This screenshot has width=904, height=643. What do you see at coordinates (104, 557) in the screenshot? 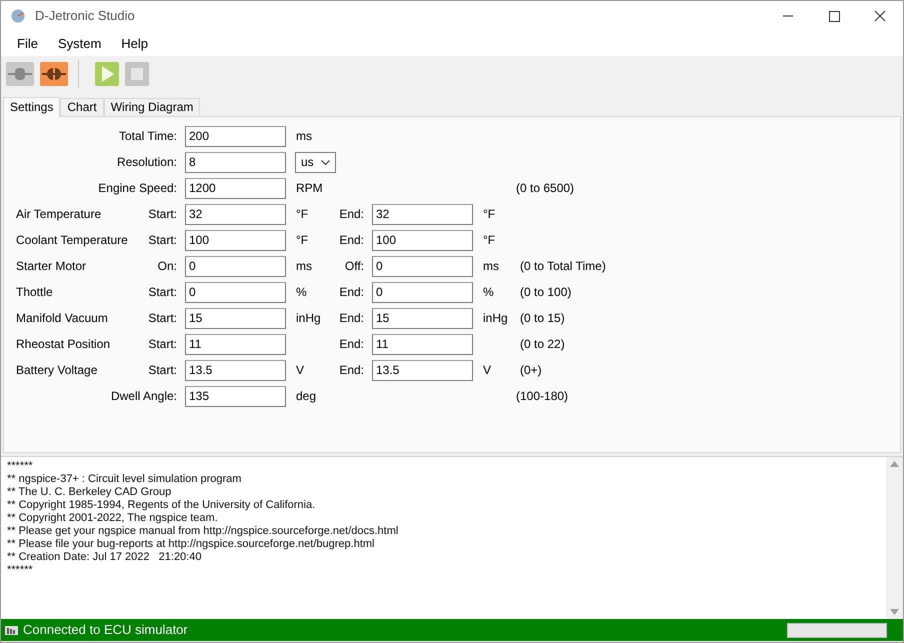
I see `log-line: ** Creation Date: Jul 17 2022 21:20:40` at bounding box center [104, 557].